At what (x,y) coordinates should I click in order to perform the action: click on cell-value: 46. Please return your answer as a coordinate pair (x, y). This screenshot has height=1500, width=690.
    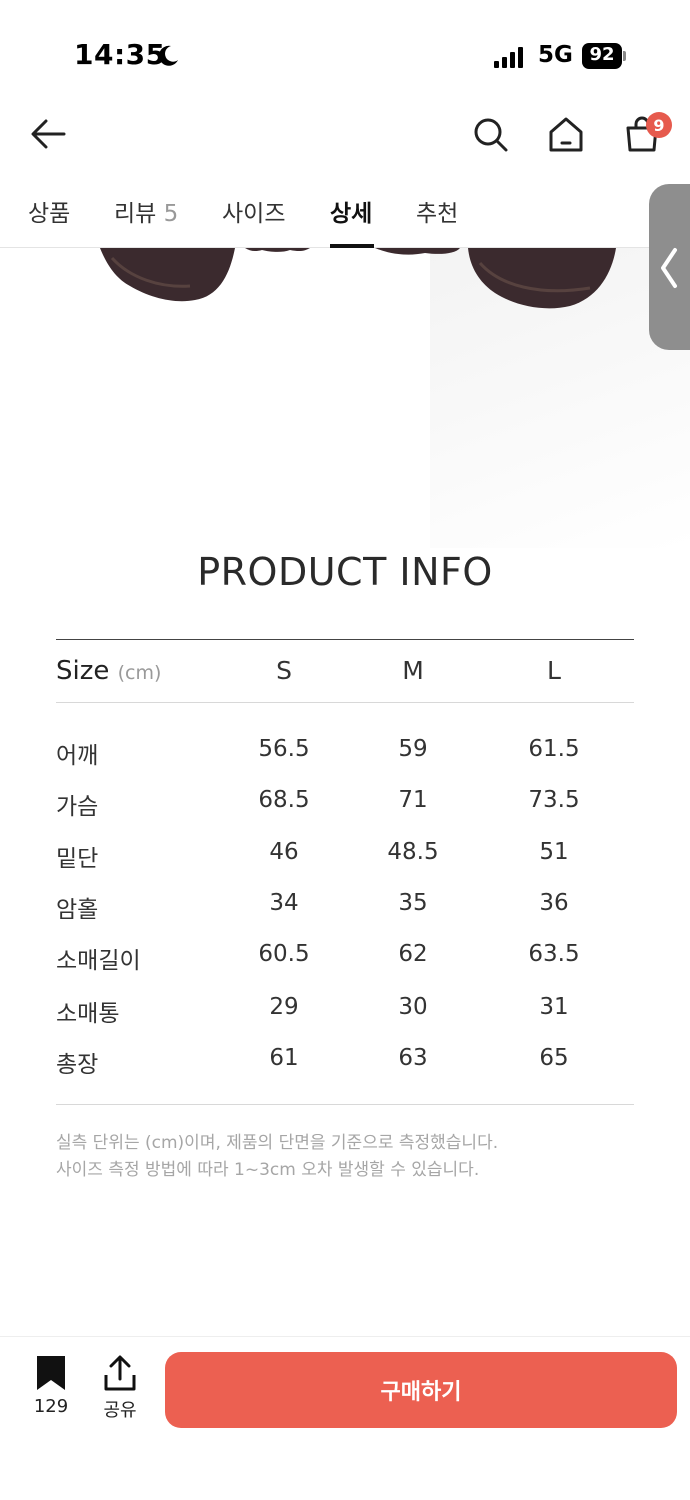
    Looking at the image, I should click on (284, 852).